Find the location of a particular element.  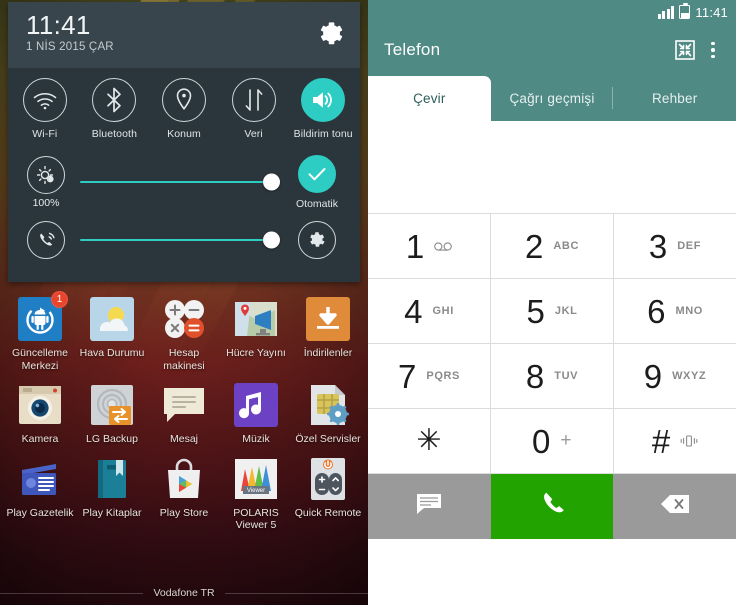

app-icon-guncelleme-merkezi: 1 Güncelleme Merkezi is located at coordinates (40, 330).